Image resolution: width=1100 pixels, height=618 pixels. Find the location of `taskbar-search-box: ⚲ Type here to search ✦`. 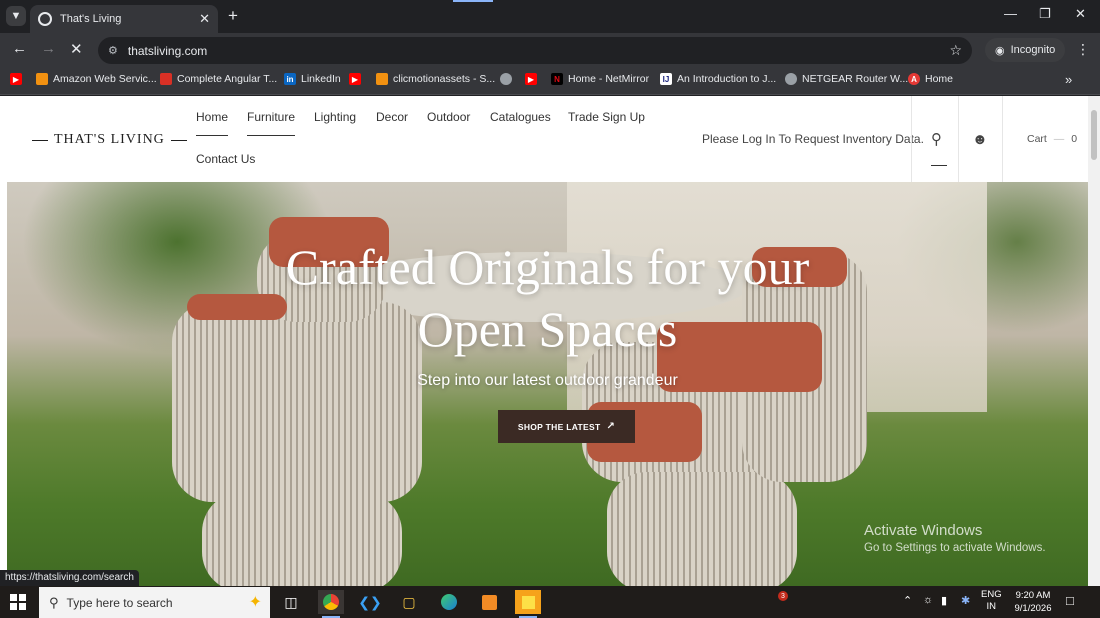

taskbar-search-box: ⚲ Type here to search ✦ is located at coordinates (154, 602).